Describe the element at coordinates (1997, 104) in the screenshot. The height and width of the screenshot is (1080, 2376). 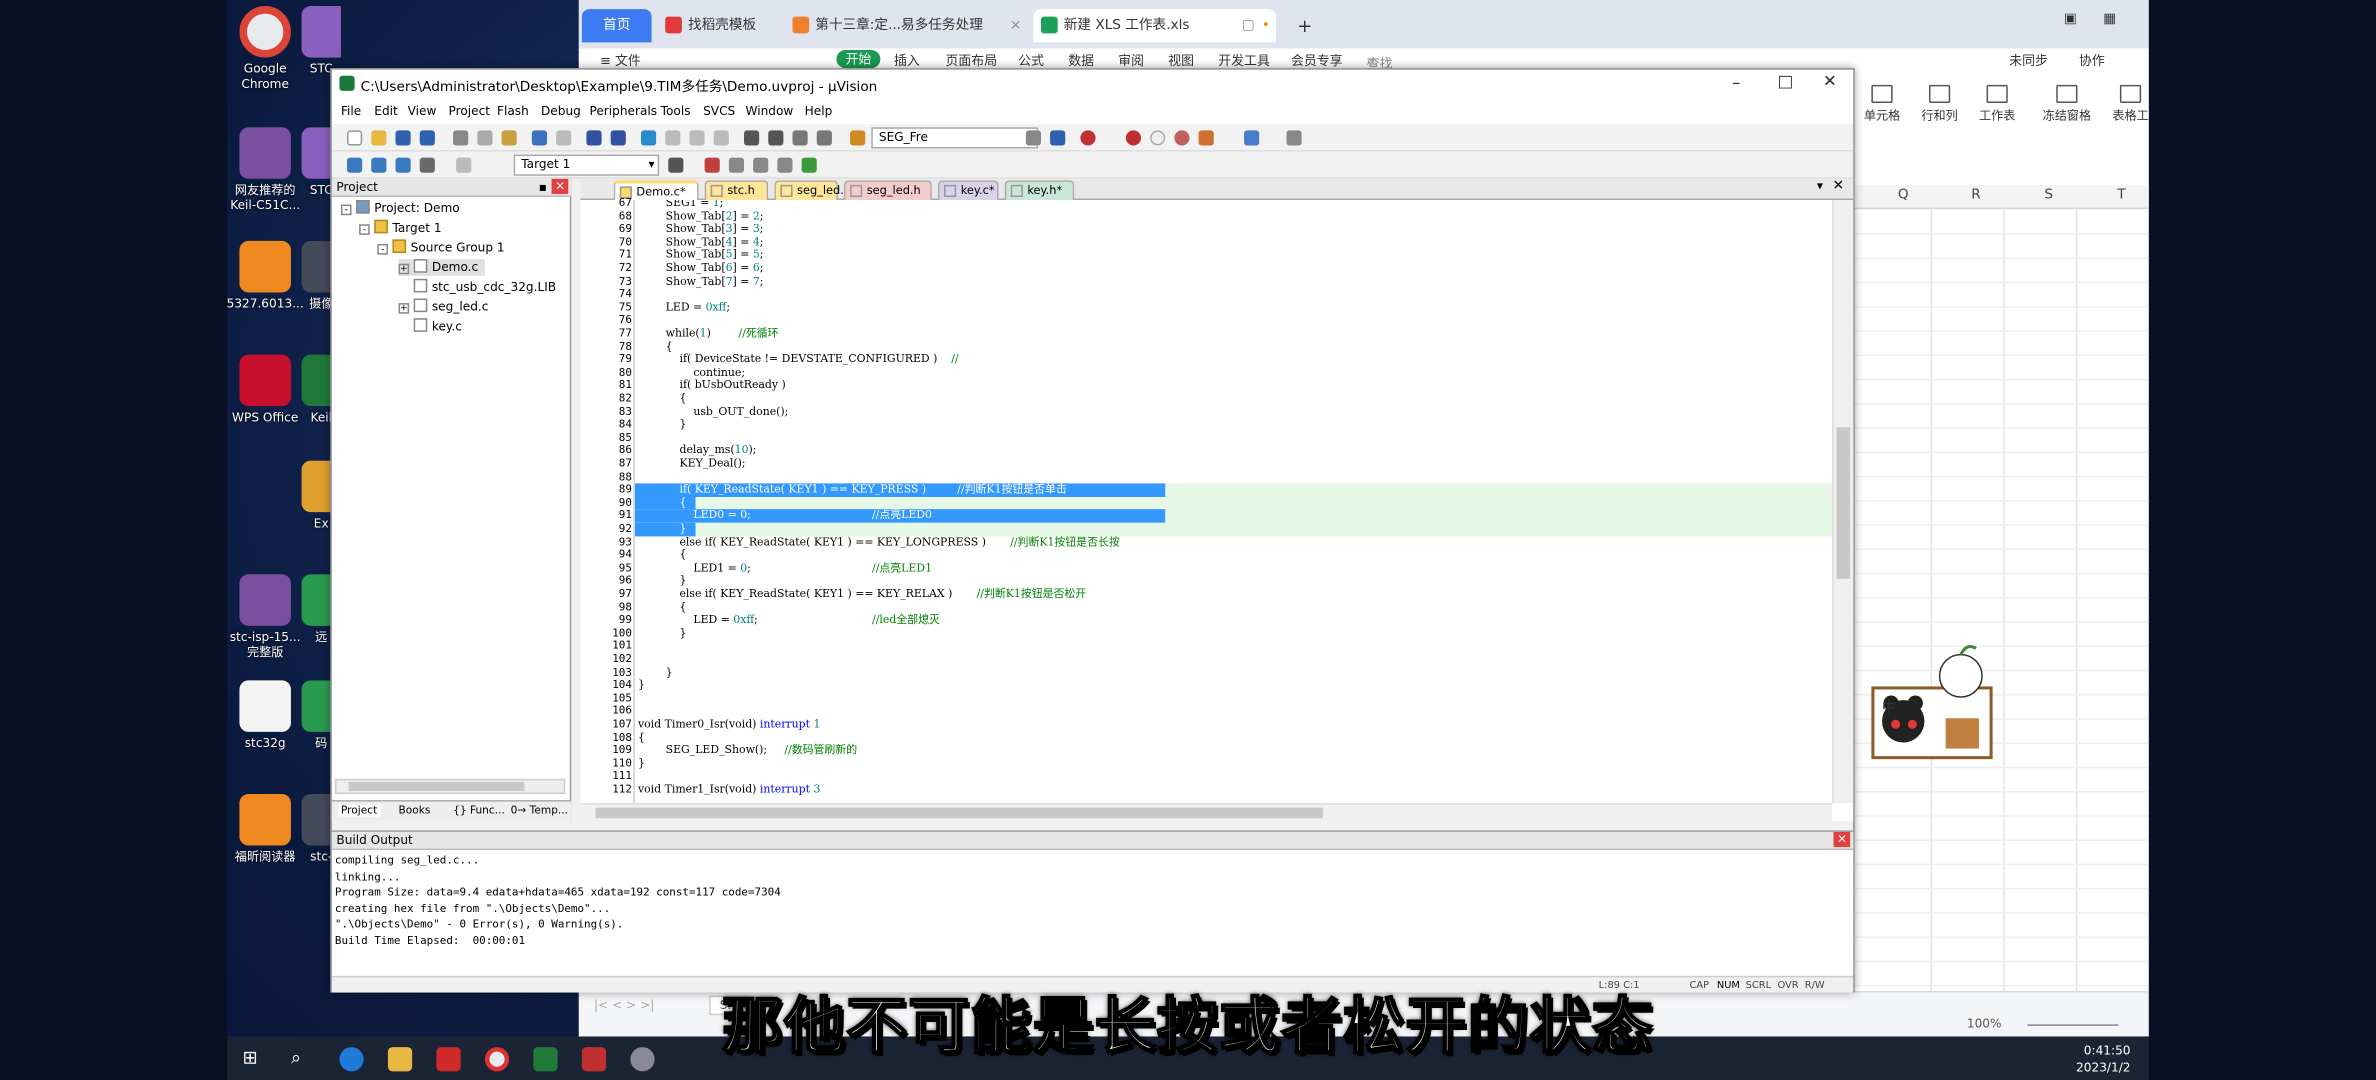
I see `ribbon-worksheet: 工作表` at that location.